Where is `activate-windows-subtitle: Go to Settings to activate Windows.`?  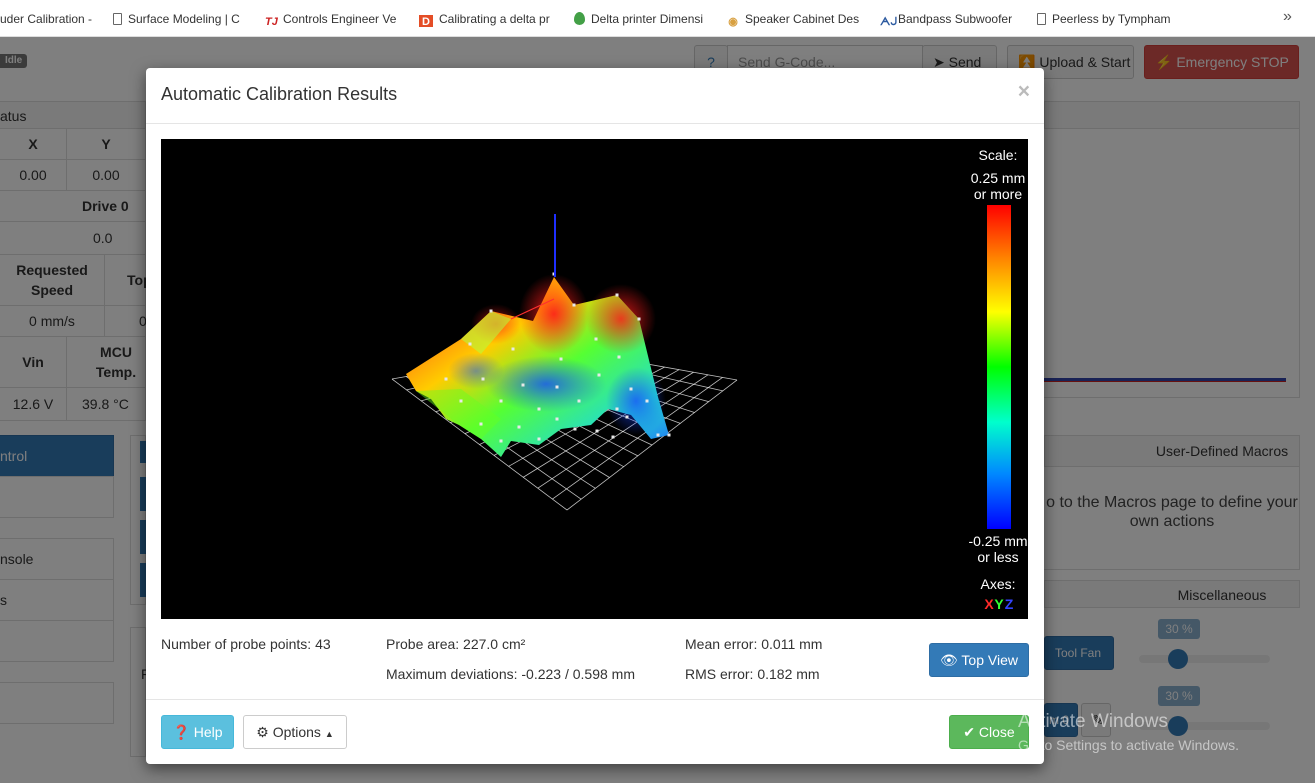
activate-windows-subtitle: Go to Settings to activate Windows. is located at coordinates (1128, 745).